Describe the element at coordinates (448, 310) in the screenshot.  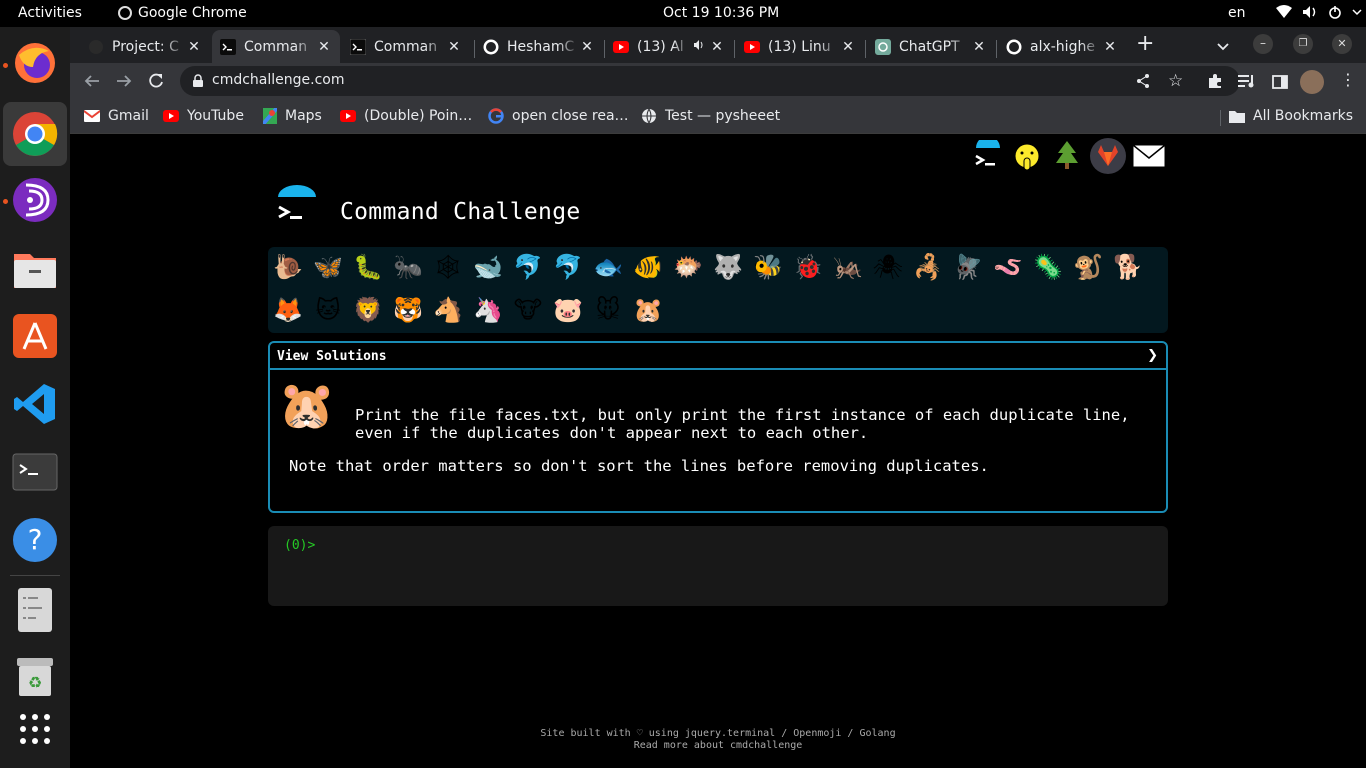
I see `challenge-button: 🐴` at that location.